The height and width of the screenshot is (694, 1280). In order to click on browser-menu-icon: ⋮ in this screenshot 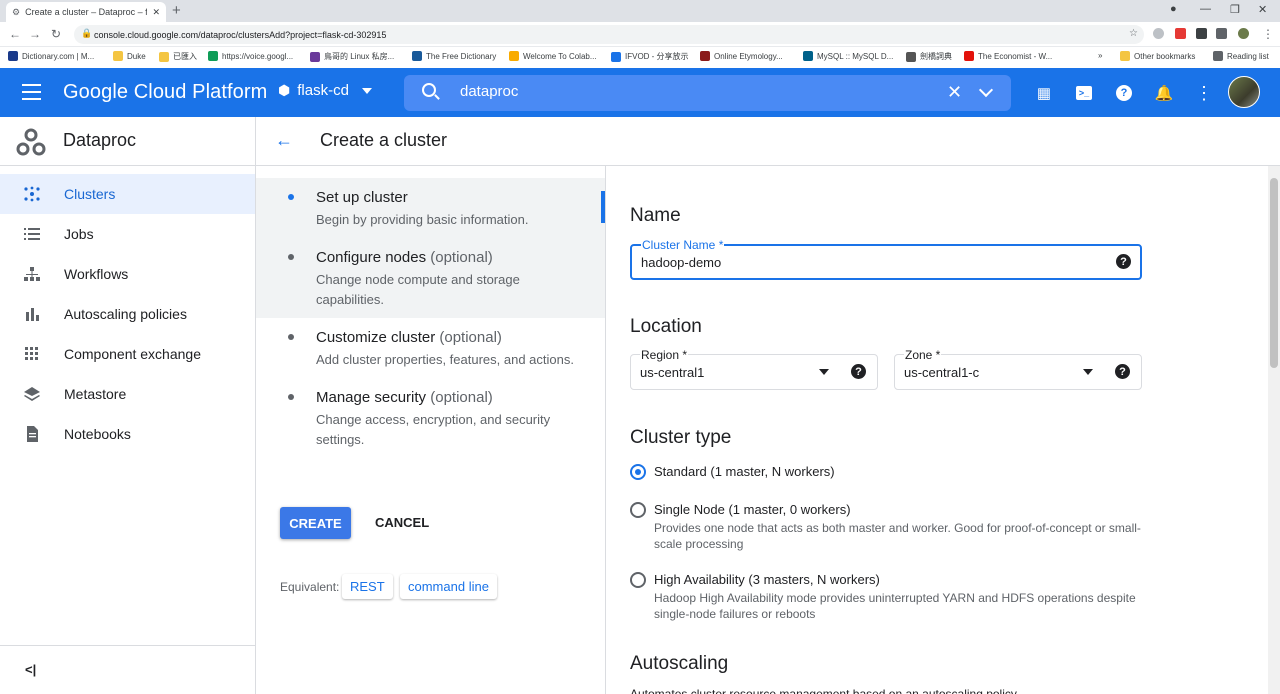, I will do `click(1268, 34)`.